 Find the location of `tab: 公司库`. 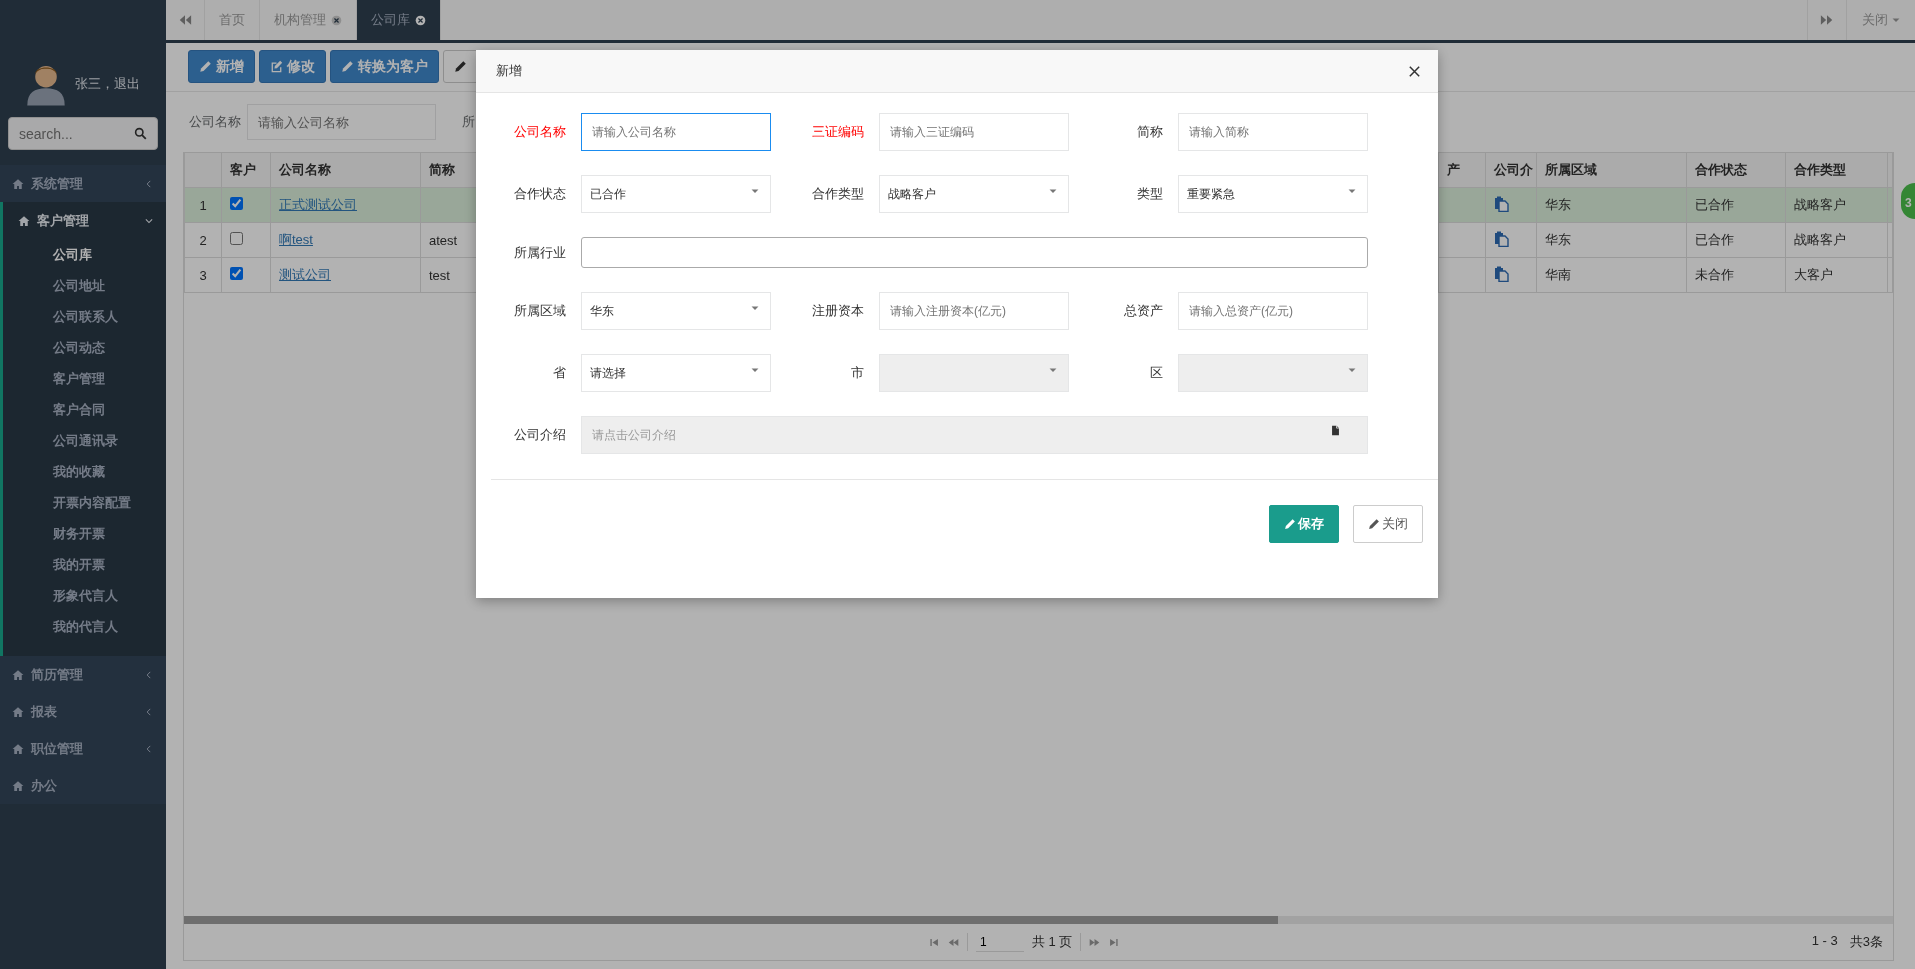

tab: 公司库 is located at coordinates (399, 20).